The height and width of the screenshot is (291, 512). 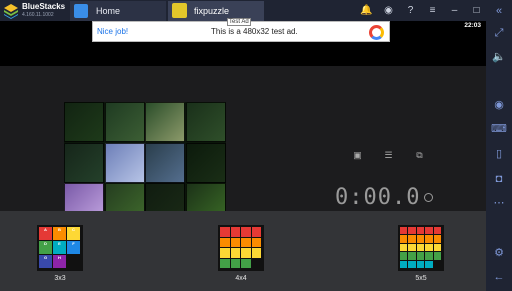 I want to click on picture-preview-icon: ▣, so click(x=357, y=155).